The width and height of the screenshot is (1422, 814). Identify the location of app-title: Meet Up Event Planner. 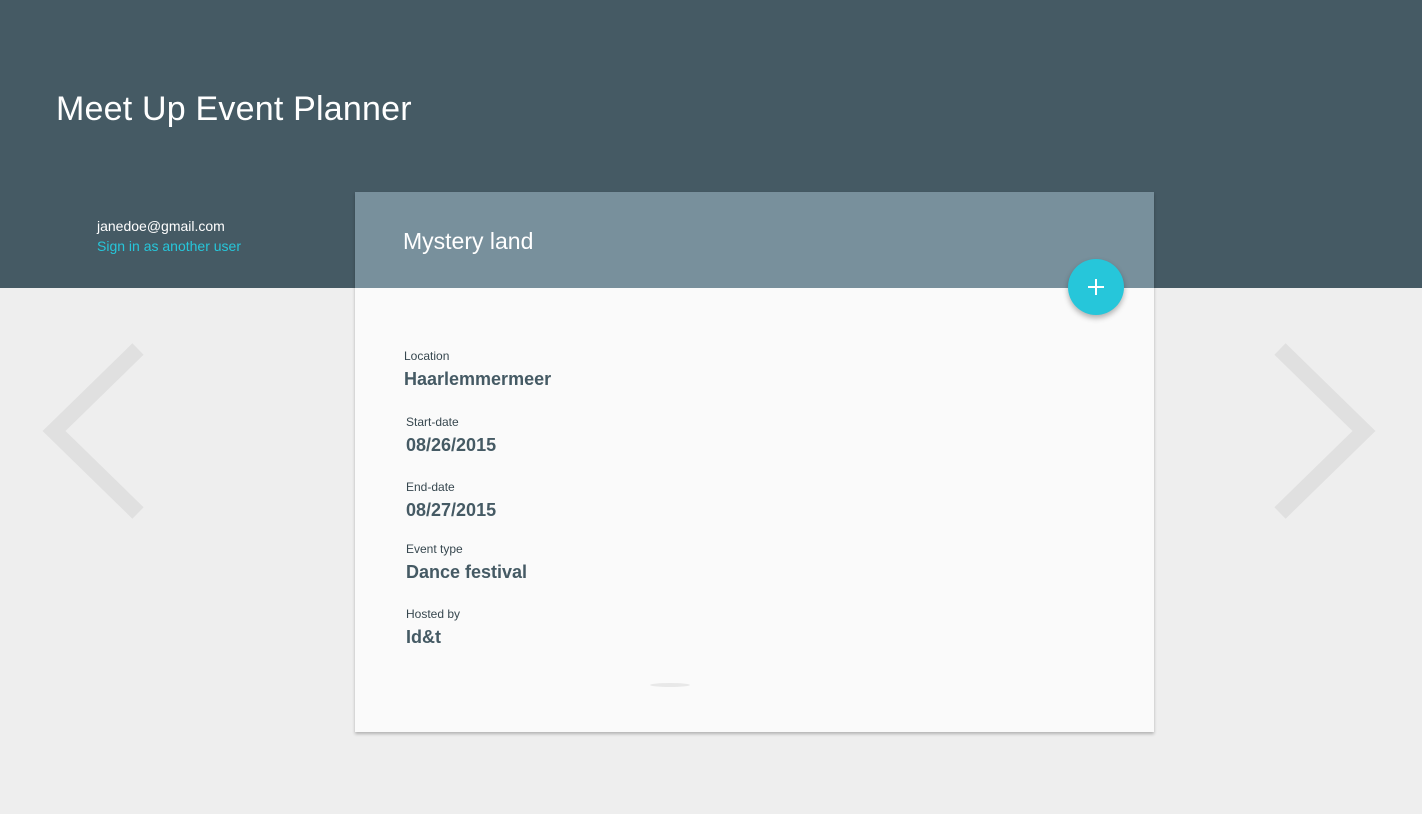
(234, 109).